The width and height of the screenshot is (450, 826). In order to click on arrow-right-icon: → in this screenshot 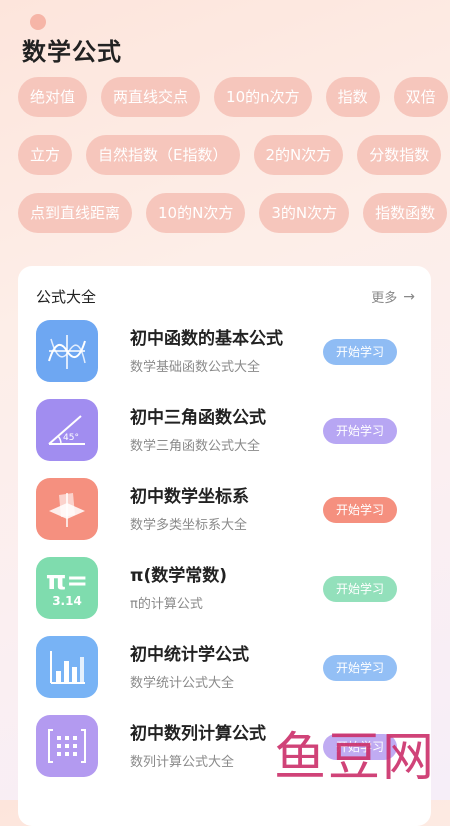, I will do `click(409, 296)`.